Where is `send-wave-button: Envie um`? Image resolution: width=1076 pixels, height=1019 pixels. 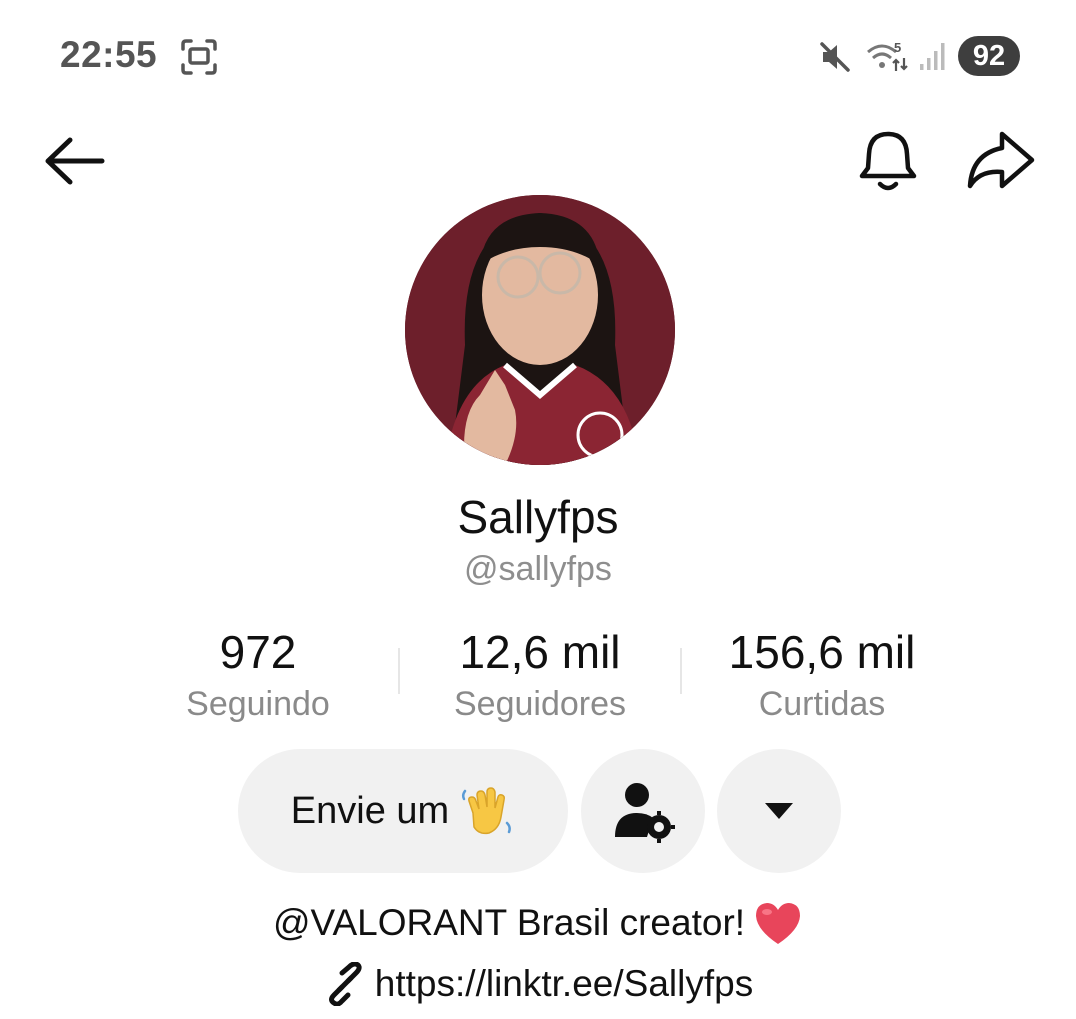 send-wave-button: Envie um is located at coordinates (403, 811).